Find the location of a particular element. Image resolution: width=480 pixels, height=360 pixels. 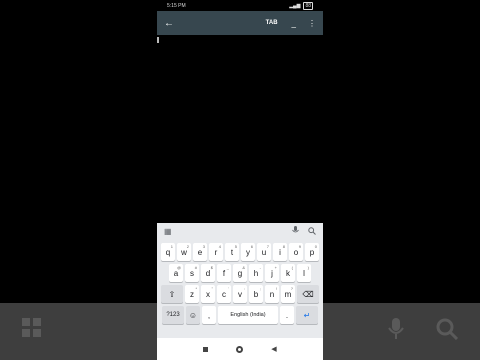

signal-icon: ▂▄▆ is located at coordinates (295, 5).